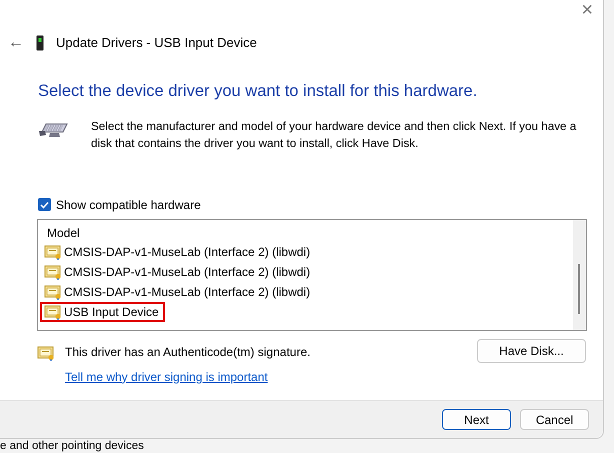 Image resolution: width=614 pixels, height=453 pixels. Describe the element at coordinates (44, 205) in the screenshot. I see `checkbox` at that location.